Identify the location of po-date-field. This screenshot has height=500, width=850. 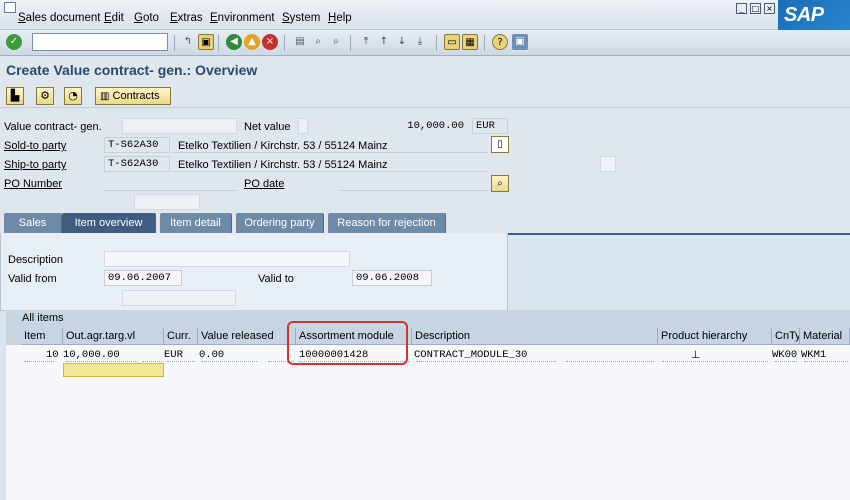
(414, 183).